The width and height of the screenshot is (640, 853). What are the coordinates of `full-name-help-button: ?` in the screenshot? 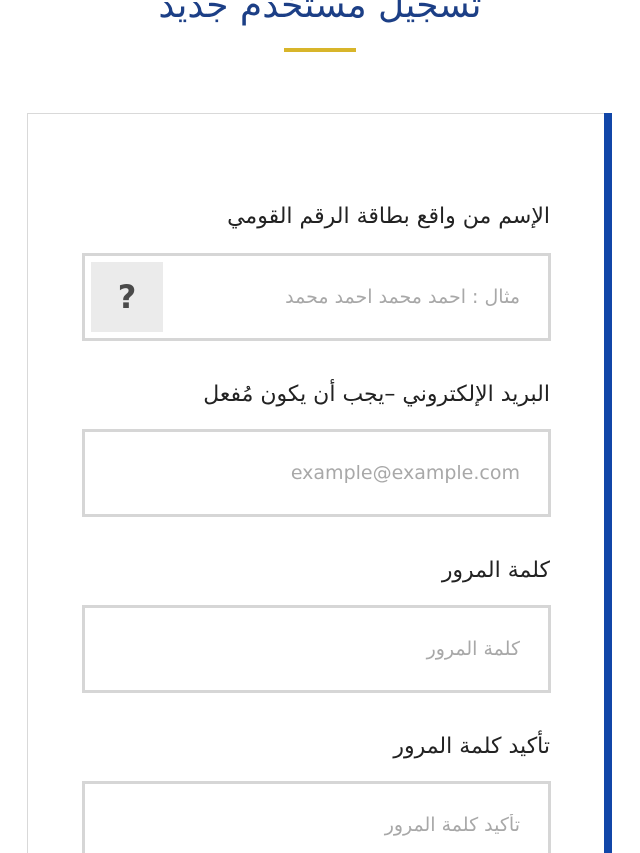 It's located at (127, 297).